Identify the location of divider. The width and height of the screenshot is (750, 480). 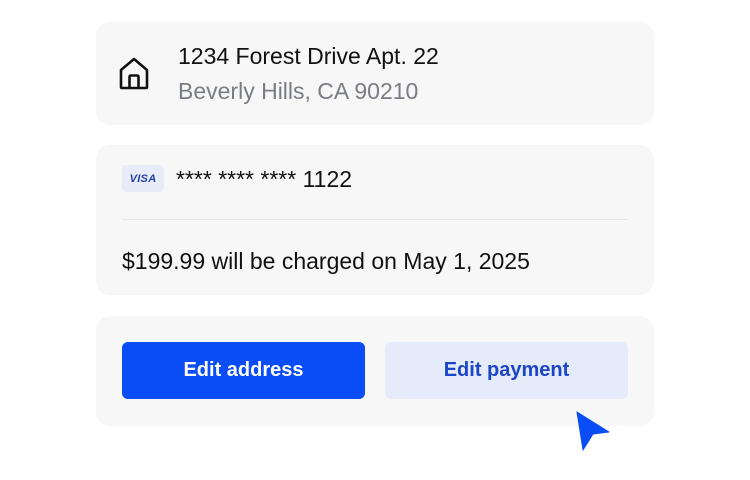
(375, 219).